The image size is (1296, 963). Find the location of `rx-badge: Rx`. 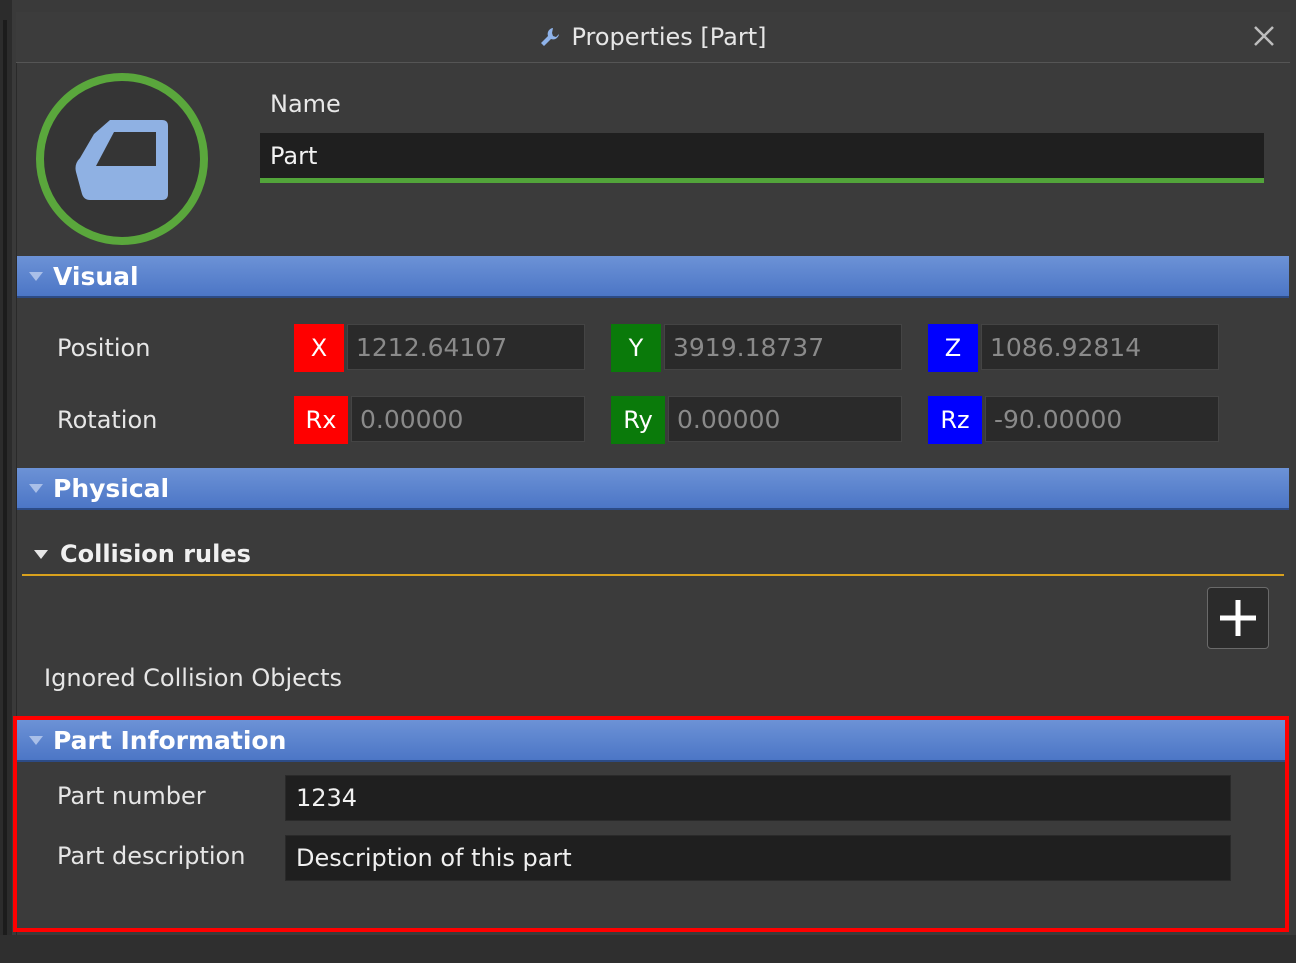

rx-badge: Rx is located at coordinates (321, 420).